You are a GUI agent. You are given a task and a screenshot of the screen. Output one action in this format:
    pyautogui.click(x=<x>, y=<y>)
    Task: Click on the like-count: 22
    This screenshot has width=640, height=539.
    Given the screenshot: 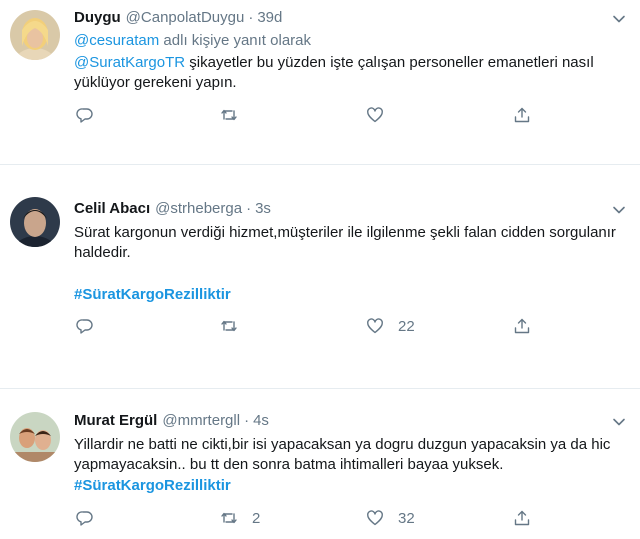 What is the action you would take?
    pyautogui.click(x=406, y=326)
    